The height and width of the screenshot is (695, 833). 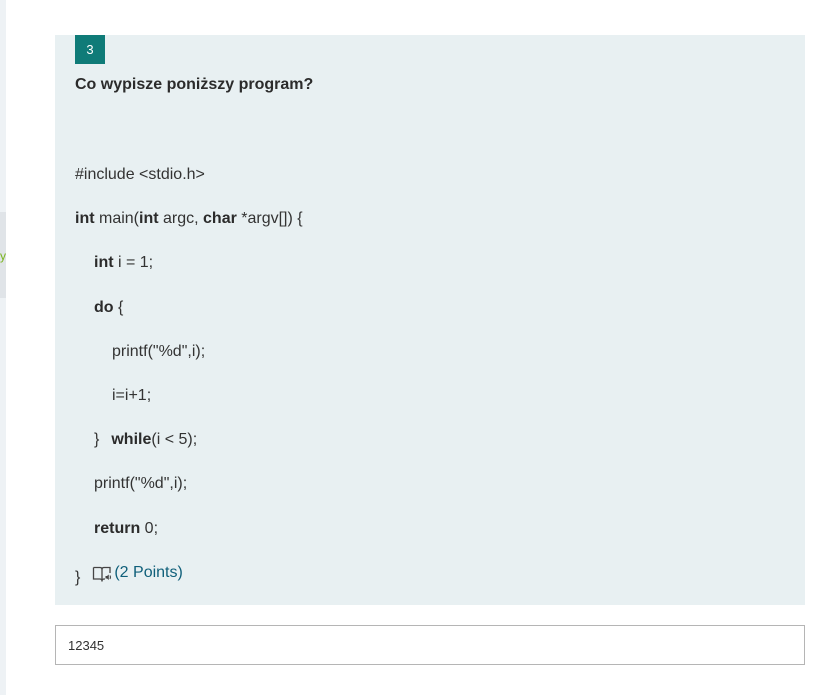 What do you see at coordinates (269, 218) in the screenshot?
I see `code-text: *argv[]) {` at bounding box center [269, 218].